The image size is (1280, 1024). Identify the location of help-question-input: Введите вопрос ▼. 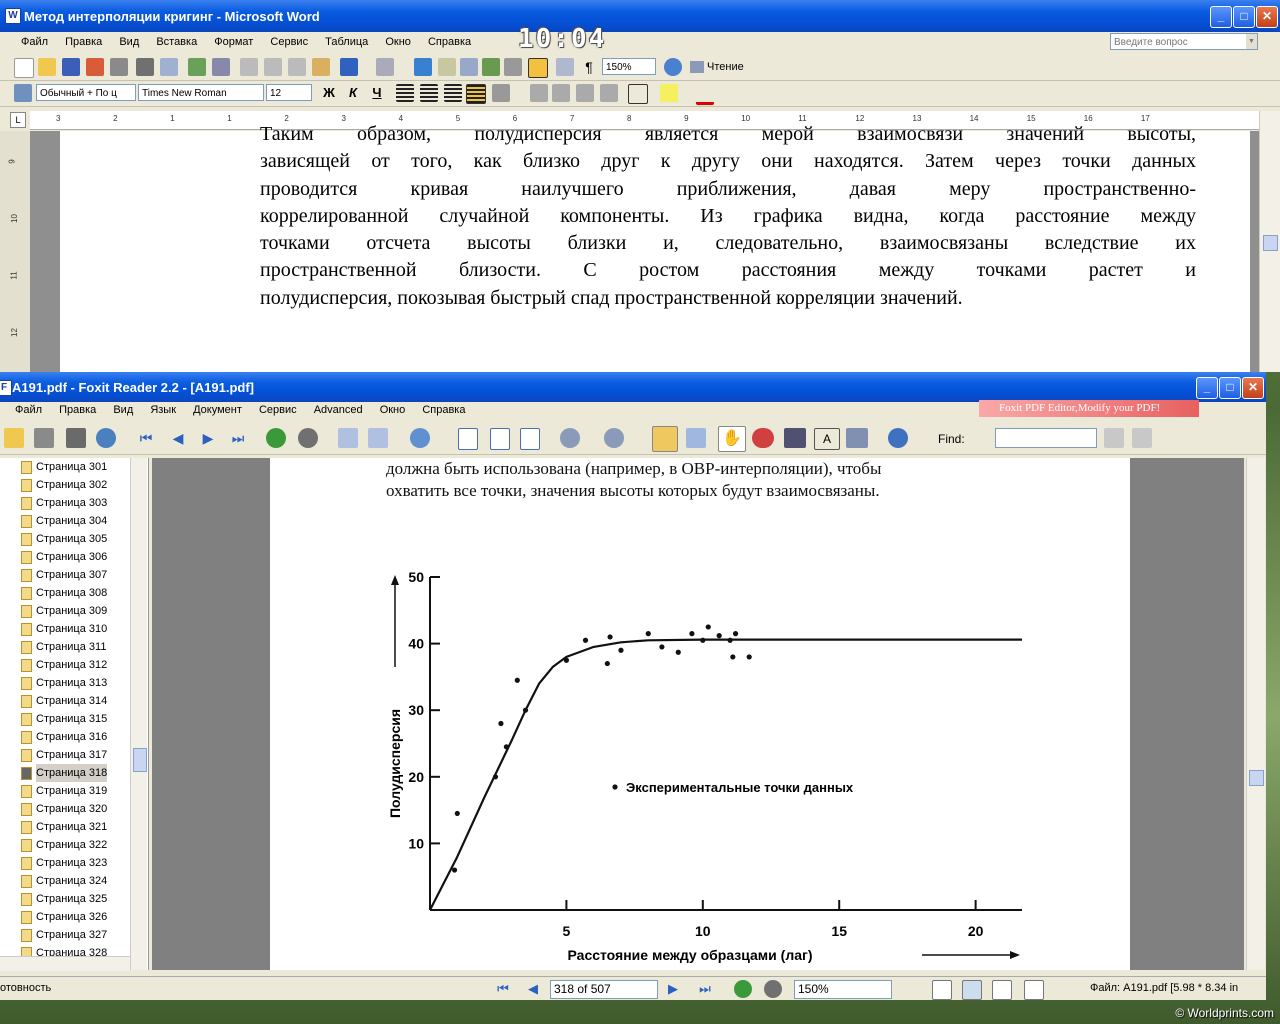
(1184, 41).